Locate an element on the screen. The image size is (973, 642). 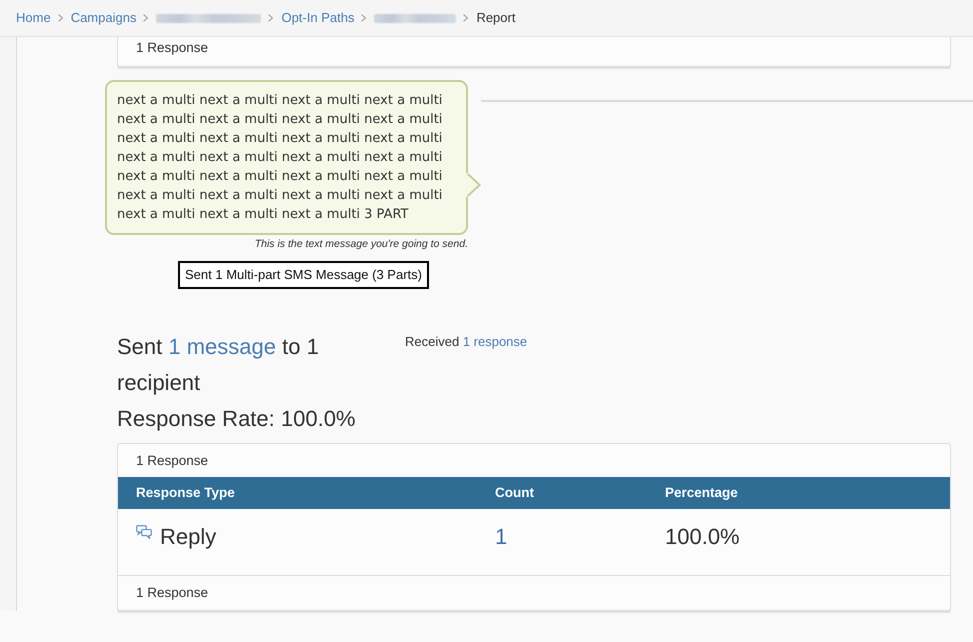
message-caption: This is the text message you're going to send. is located at coordinates (361, 244).